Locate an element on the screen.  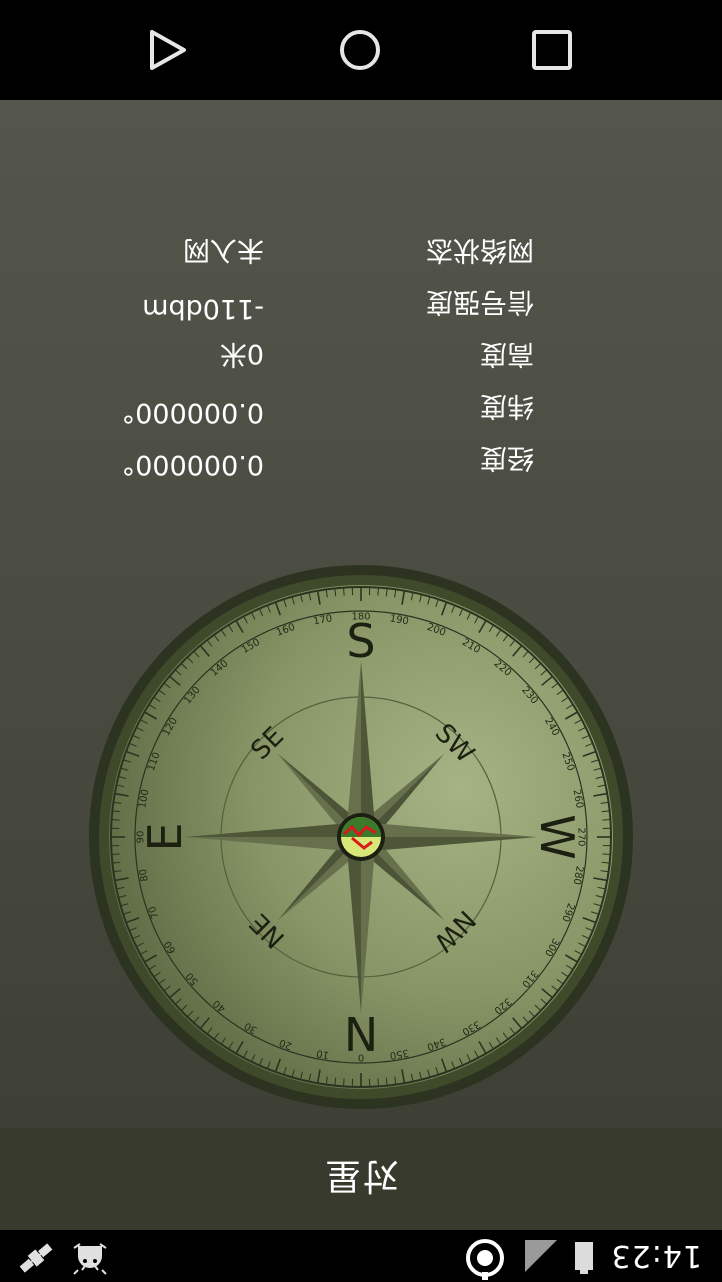
compass-label-n: N is located at coordinates (361, 1033).